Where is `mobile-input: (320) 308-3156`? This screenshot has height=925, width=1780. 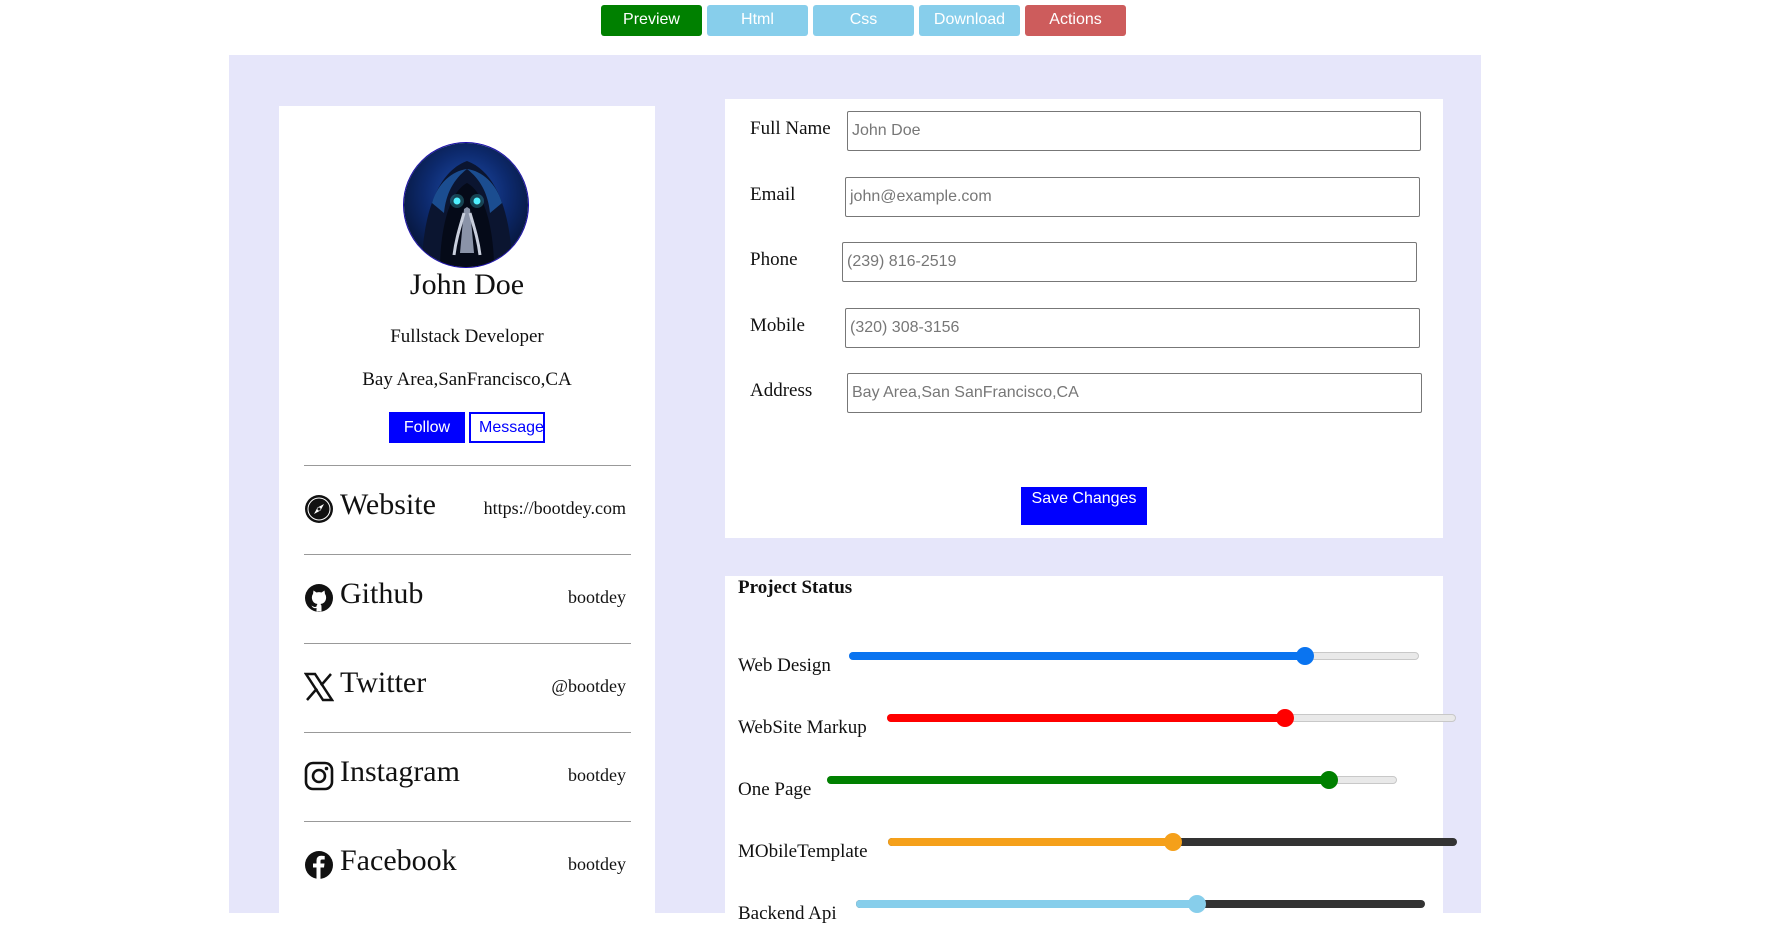
mobile-input: (320) 308-3156 is located at coordinates (1132, 328).